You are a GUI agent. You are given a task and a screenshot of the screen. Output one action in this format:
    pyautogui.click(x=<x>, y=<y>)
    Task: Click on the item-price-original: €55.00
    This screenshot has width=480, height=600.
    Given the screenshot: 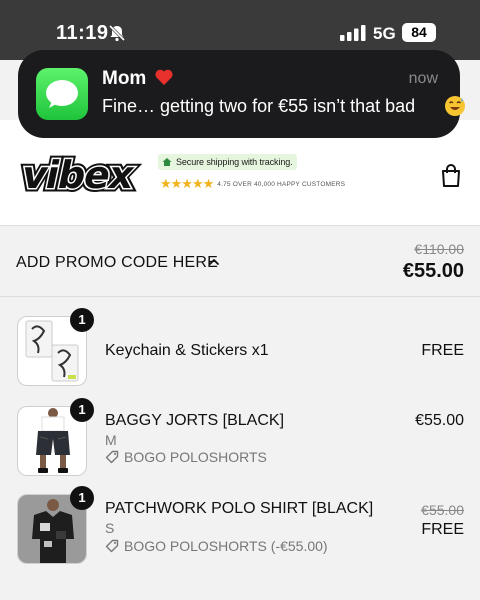 What is the action you would take?
    pyautogui.click(x=442, y=510)
    